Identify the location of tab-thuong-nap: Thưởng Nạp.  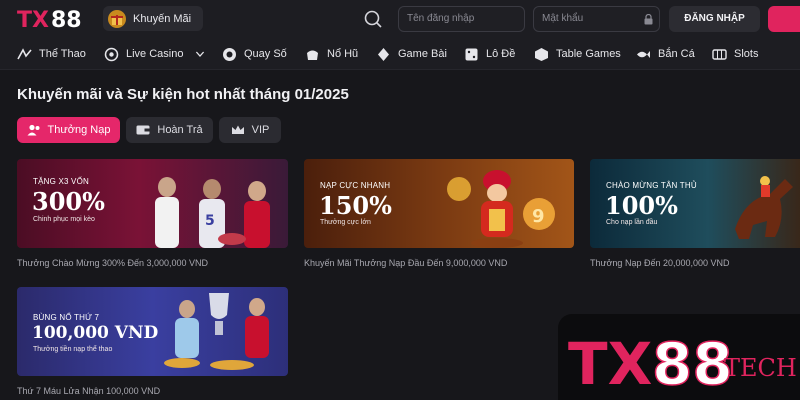
(68, 130).